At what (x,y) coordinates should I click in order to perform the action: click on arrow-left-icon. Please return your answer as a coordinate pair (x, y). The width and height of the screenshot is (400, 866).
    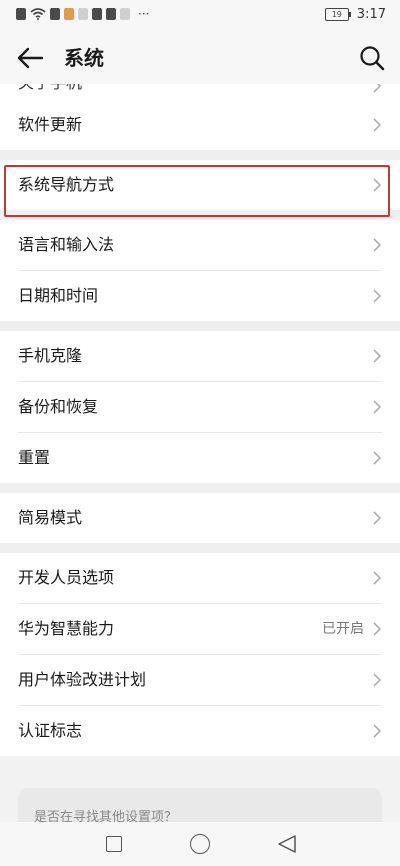
    Looking at the image, I should click on (30, 58).